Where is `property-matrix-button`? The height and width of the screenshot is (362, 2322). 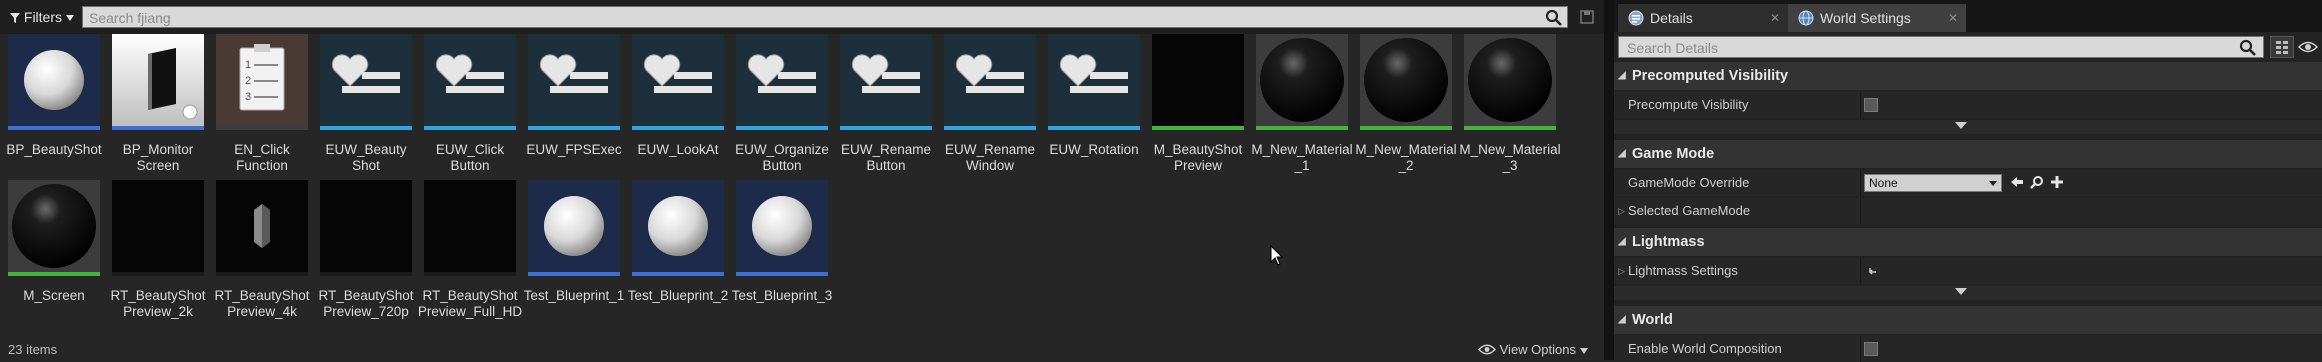
property-matrix-button is located at coordinates (2282, 47).